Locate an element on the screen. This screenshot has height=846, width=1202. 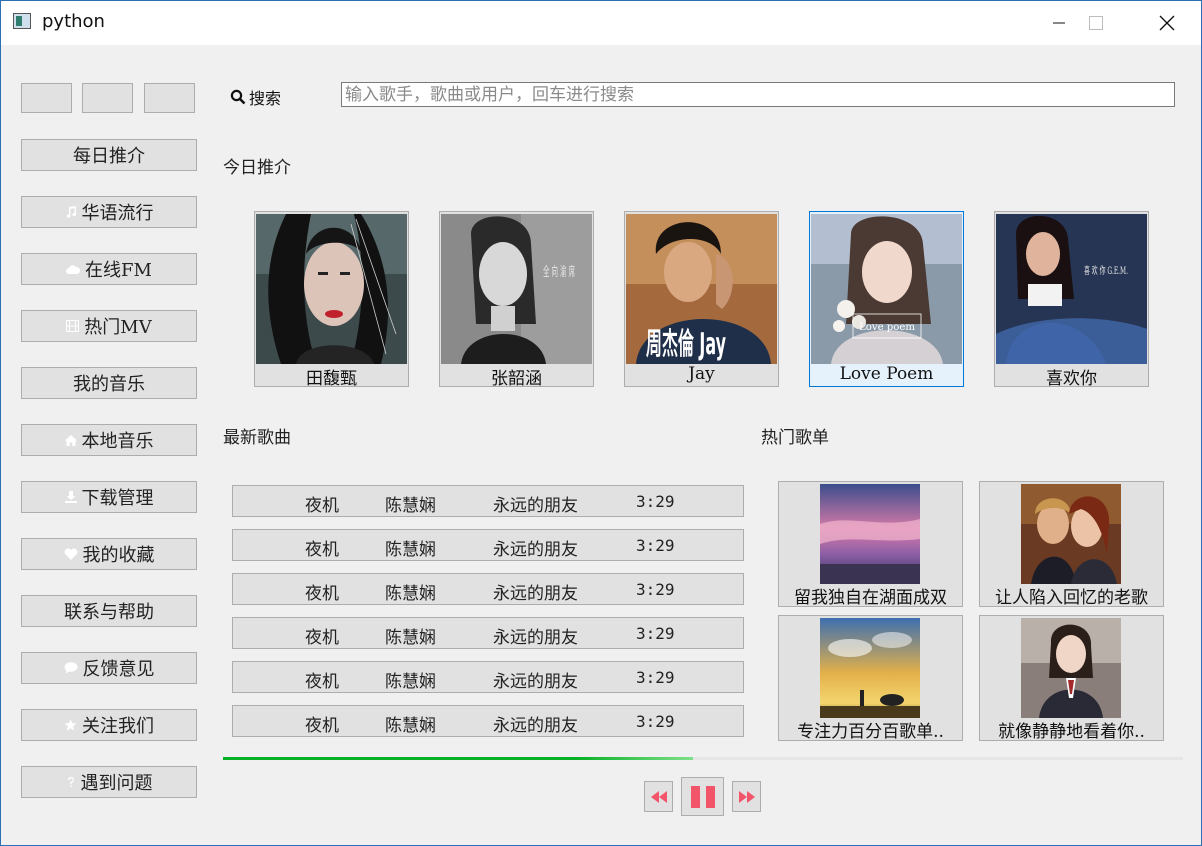
fast-forward-icon is located at coordinates (746, 796).